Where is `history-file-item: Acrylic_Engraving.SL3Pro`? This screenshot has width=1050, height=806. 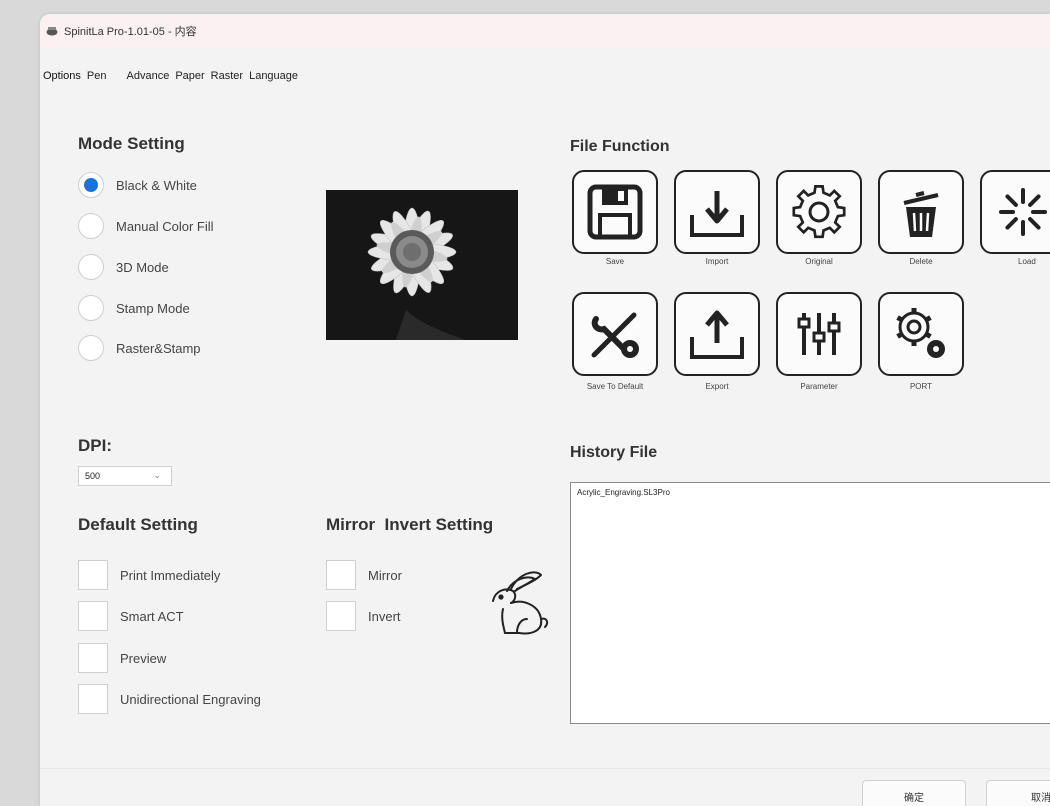
history-file-item: Acrylic_Engraving.SL3Pro is located at coordinates (813, 492).